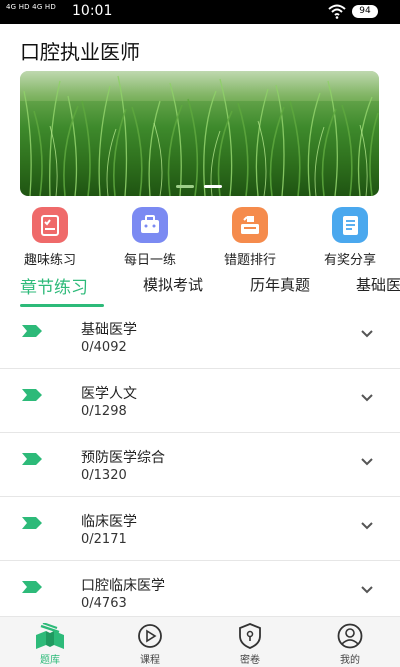 The height and width of the screenshot is (667, 400). What do you see at coordinates (200, 465) in the screenshot?
I see `list-item: 预防医学综合 0/1320` at bounding box center [200, 465].